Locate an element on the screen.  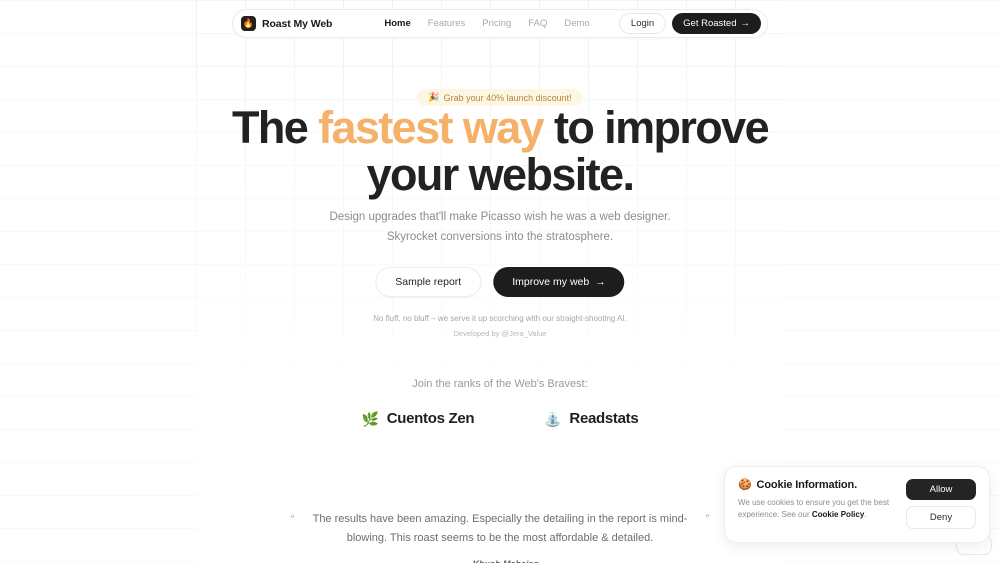
quote-close-icon: ❞ is located at coordinates (707, 518).